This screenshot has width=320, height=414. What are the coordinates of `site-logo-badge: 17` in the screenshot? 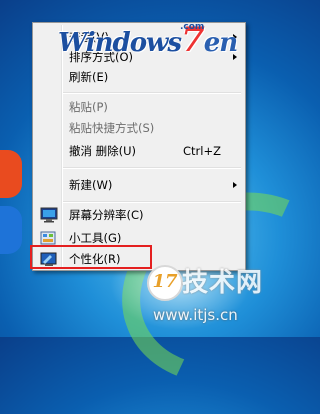 It's located at (165, 283).